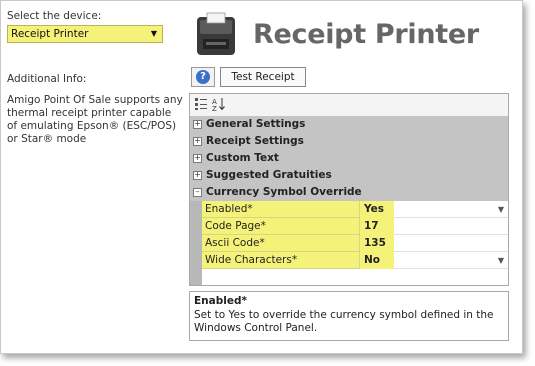 This screenshot has width=535, height=366. I want to click on property-value-field: 135, so click(434, 243).